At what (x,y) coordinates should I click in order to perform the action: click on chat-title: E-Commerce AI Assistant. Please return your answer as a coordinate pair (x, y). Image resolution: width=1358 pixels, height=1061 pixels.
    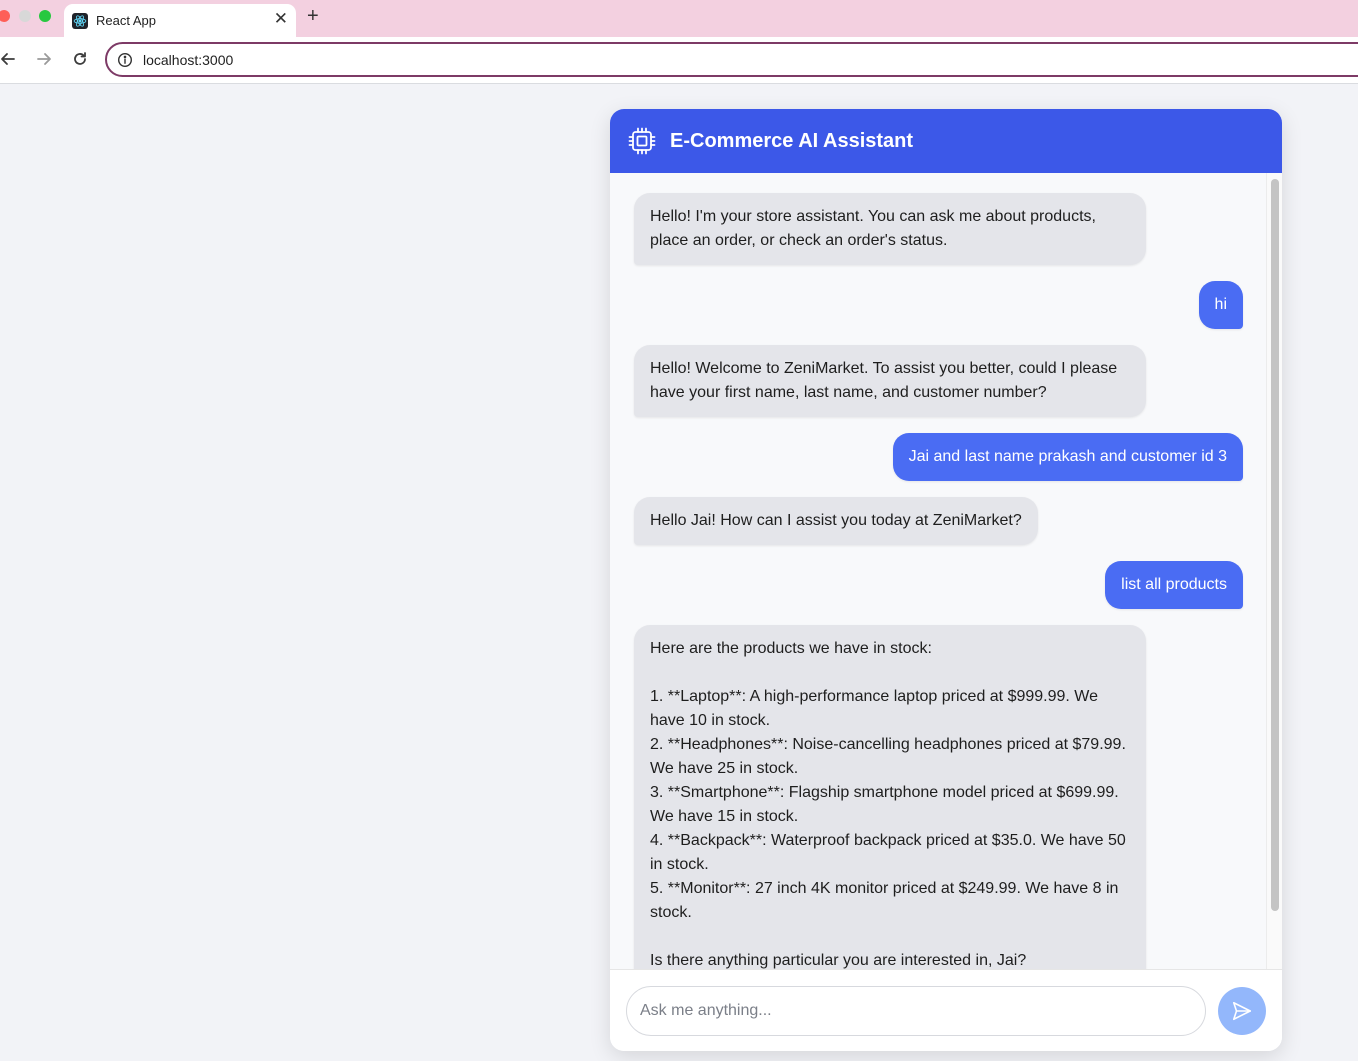
    Looking at the image, I should click on (792, 140).